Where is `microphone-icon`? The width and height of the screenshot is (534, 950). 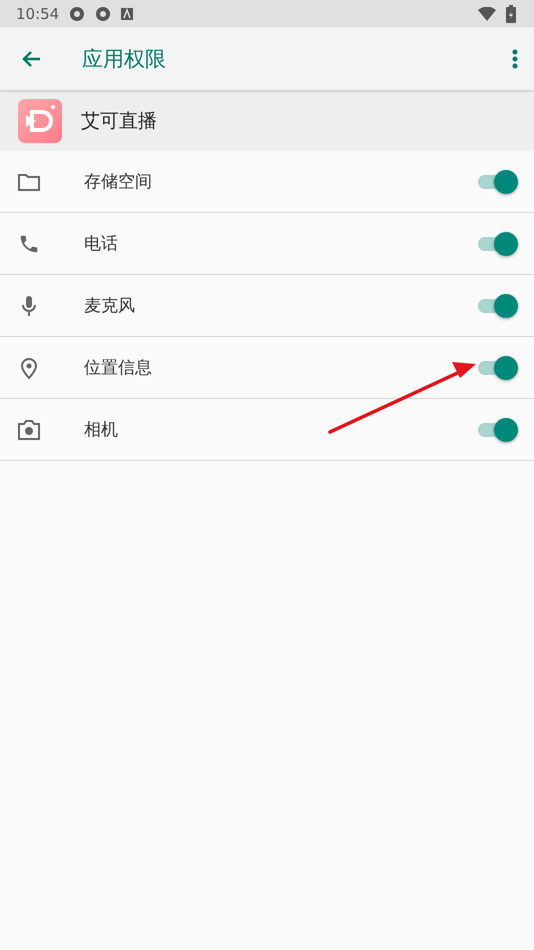 microphone-icon is located at coordinates (29, 305).